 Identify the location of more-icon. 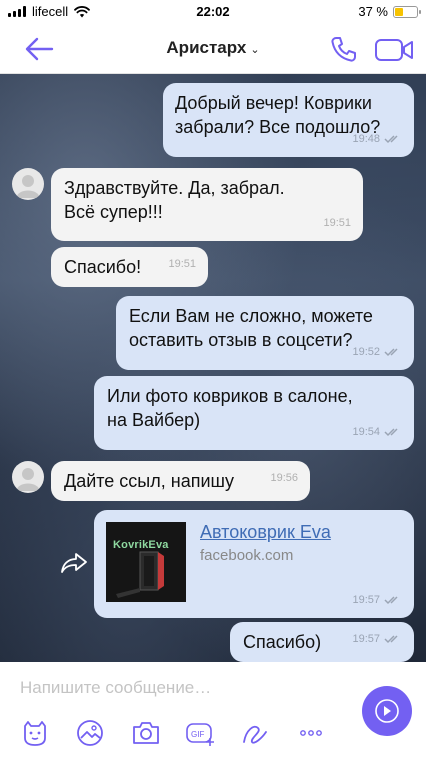
(311, 733).